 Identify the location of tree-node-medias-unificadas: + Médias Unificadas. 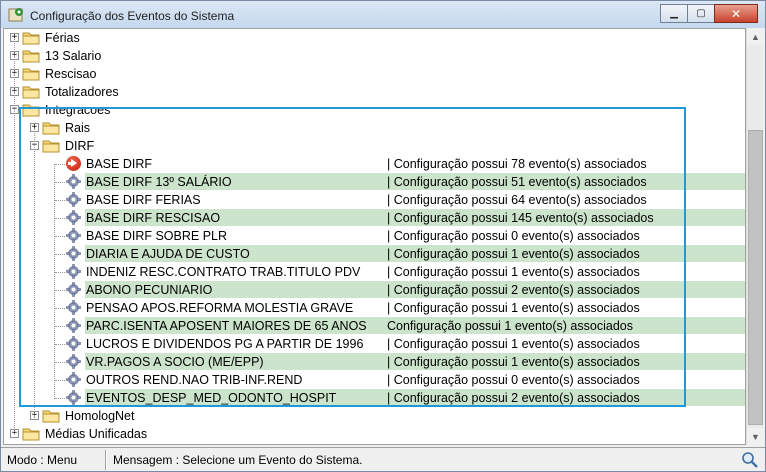
(374, 434).